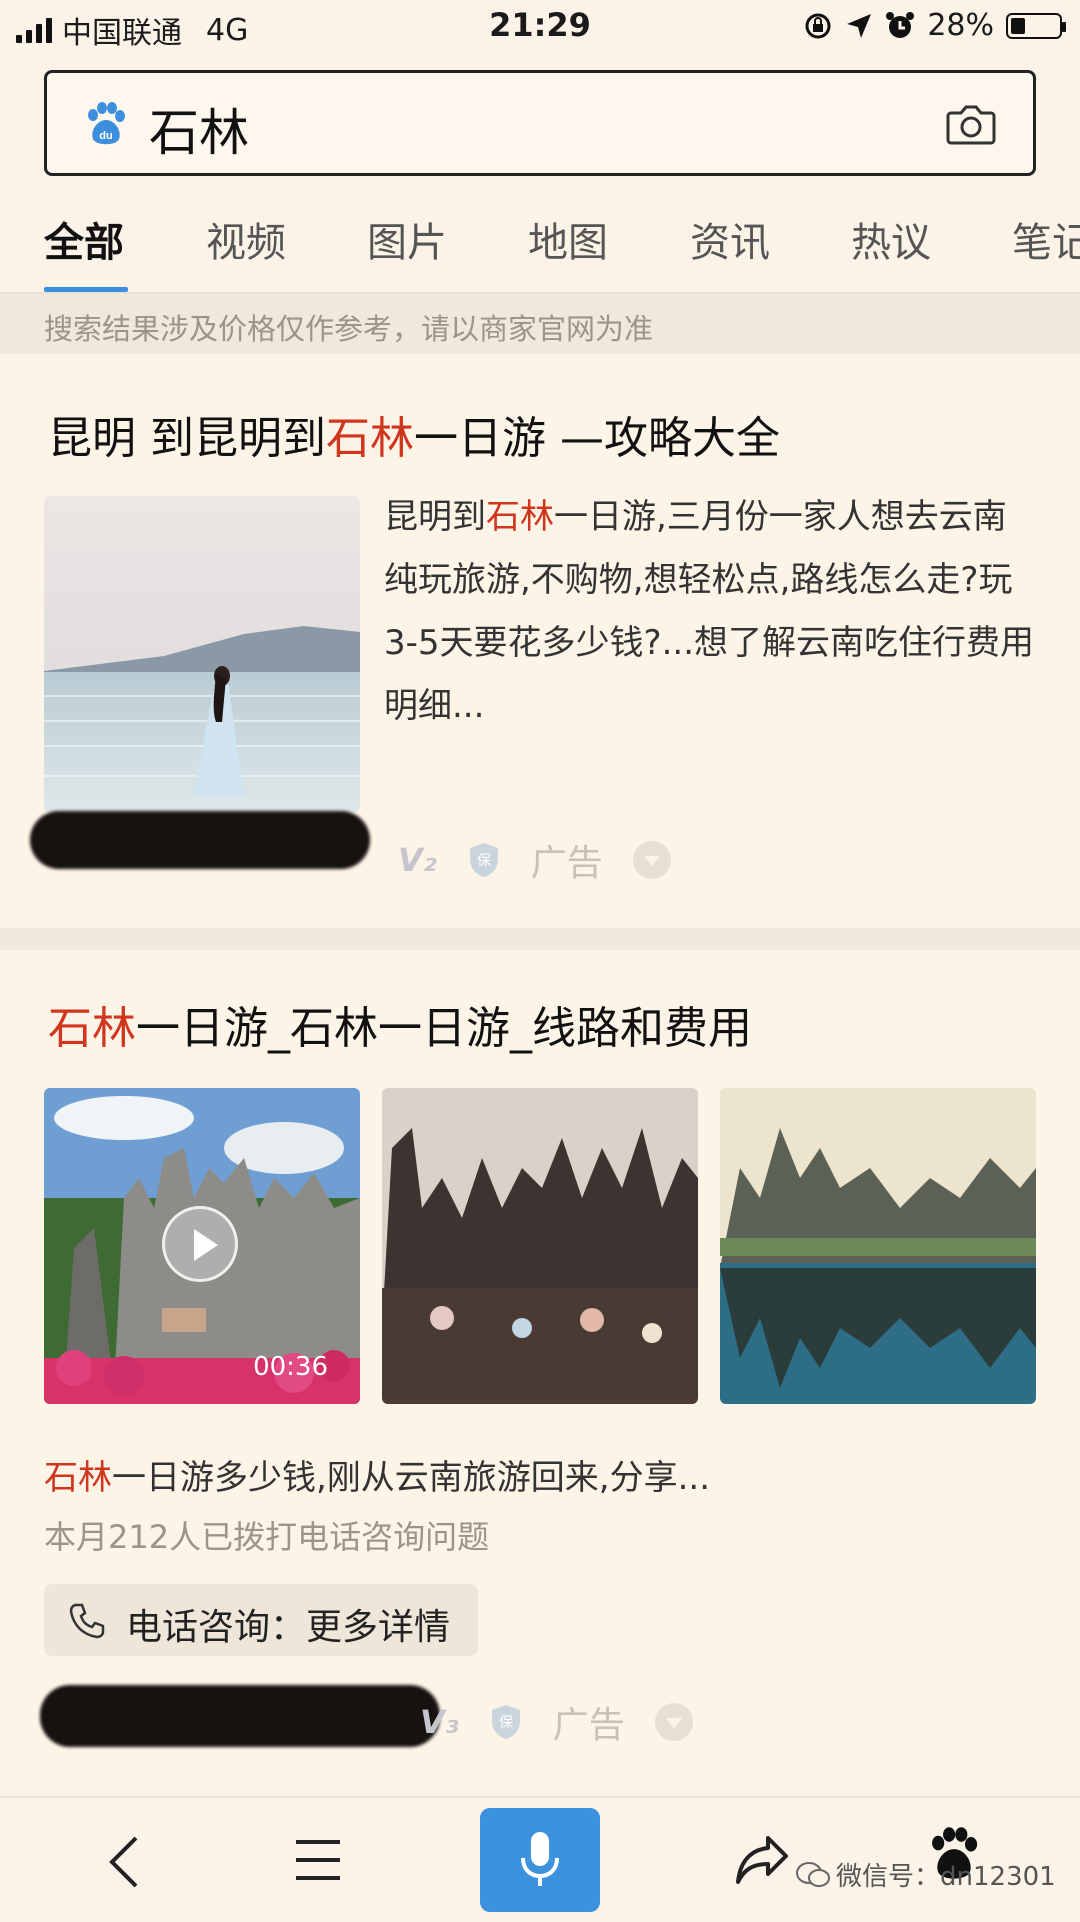 This screenshot has height=1922, width=1080. I want to click on search-tabs: 全部 视频 图片 地图 资讯 热议 笔记, so click(562, 252).